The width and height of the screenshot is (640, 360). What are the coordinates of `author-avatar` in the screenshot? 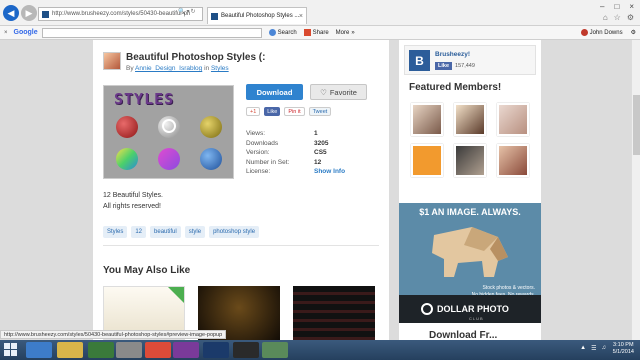 It's located at (112, 61).